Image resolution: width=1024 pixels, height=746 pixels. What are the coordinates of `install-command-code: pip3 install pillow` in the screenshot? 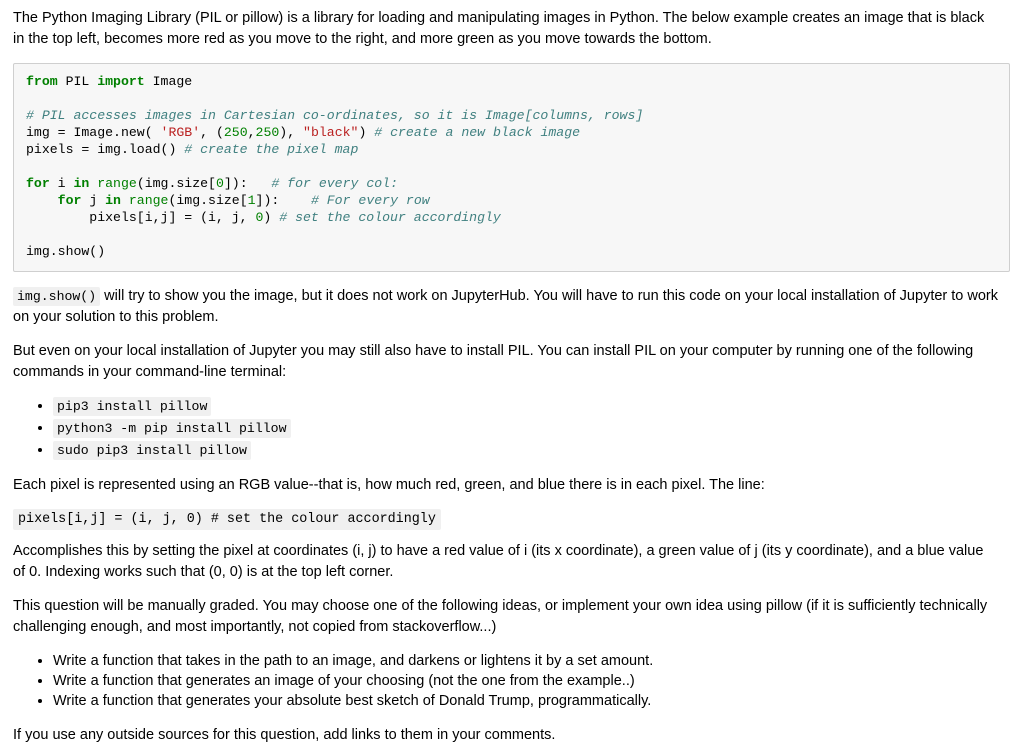 It's located at (132, 406).